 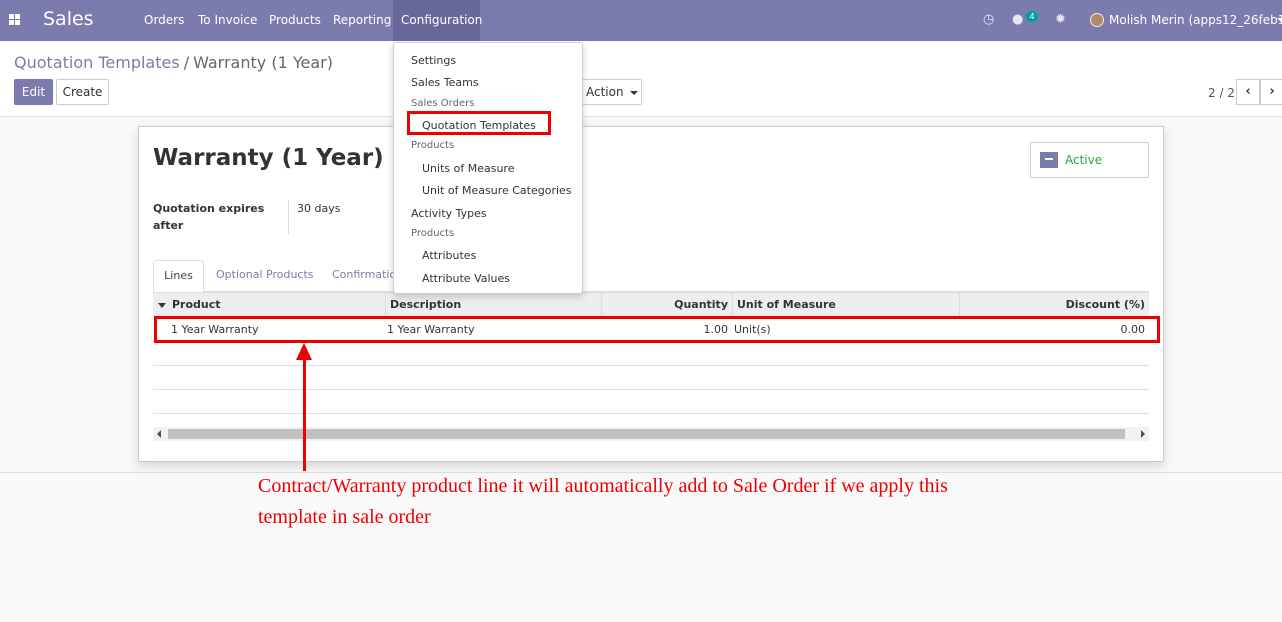 I want to click on column-discount: Discount (%), so click(x=1054, y=305).